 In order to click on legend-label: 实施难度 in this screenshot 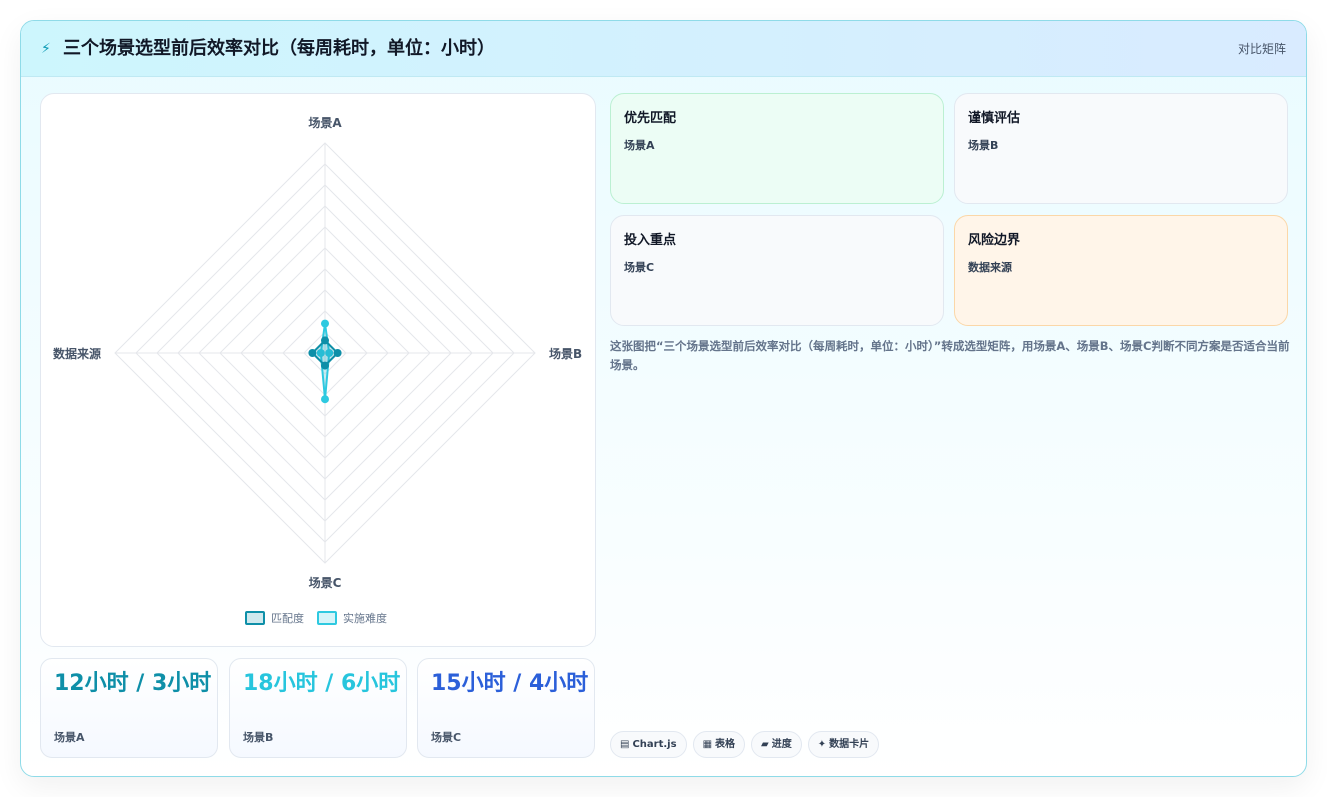, I will do `click(365, 618)`.